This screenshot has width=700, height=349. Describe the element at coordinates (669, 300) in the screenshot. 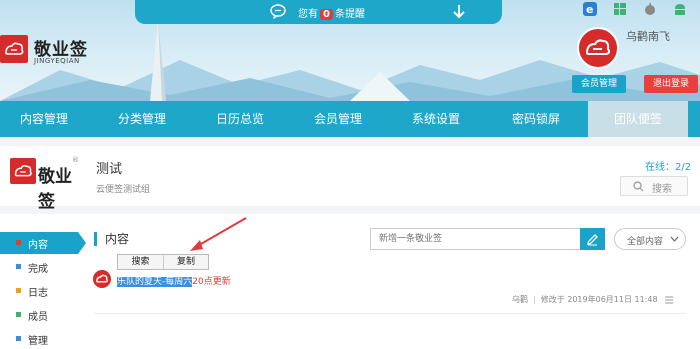

I see `more-options-icon` at that location.